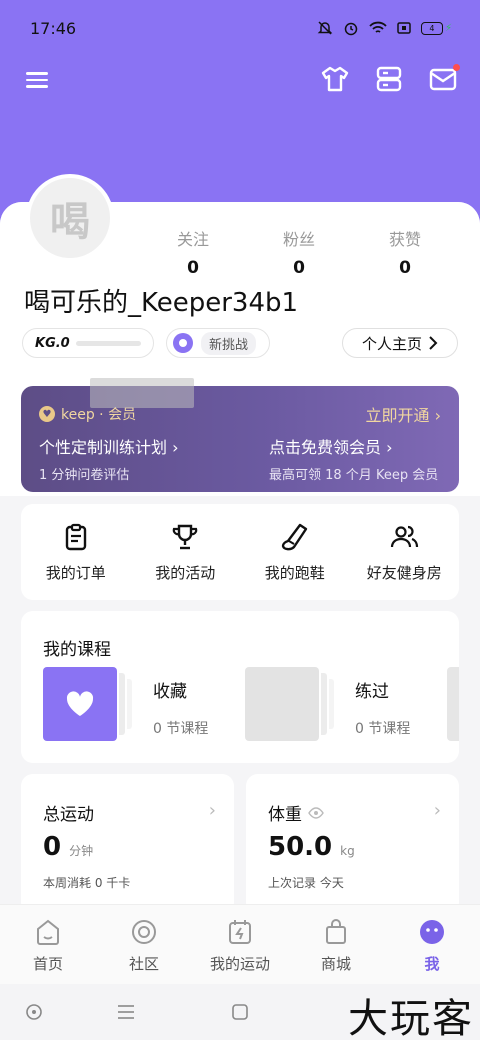  I want to click on server-icon, so click(389, 79).